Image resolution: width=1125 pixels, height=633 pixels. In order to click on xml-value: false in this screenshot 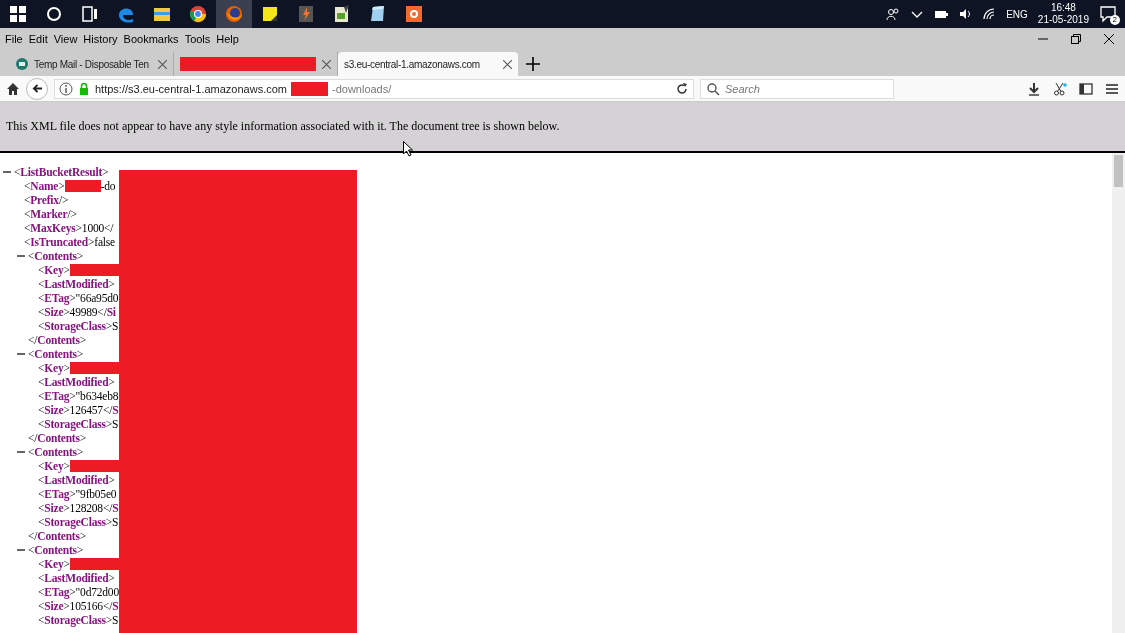, I will do `click(104, 242)`.